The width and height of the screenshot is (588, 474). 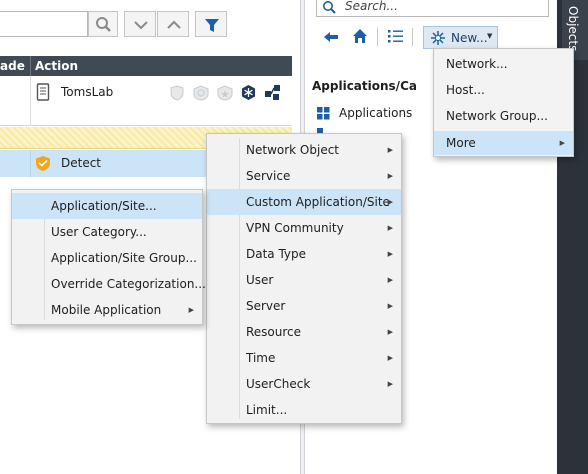 I want to click on menu-item-label: Service, so click(x=268, y=176).